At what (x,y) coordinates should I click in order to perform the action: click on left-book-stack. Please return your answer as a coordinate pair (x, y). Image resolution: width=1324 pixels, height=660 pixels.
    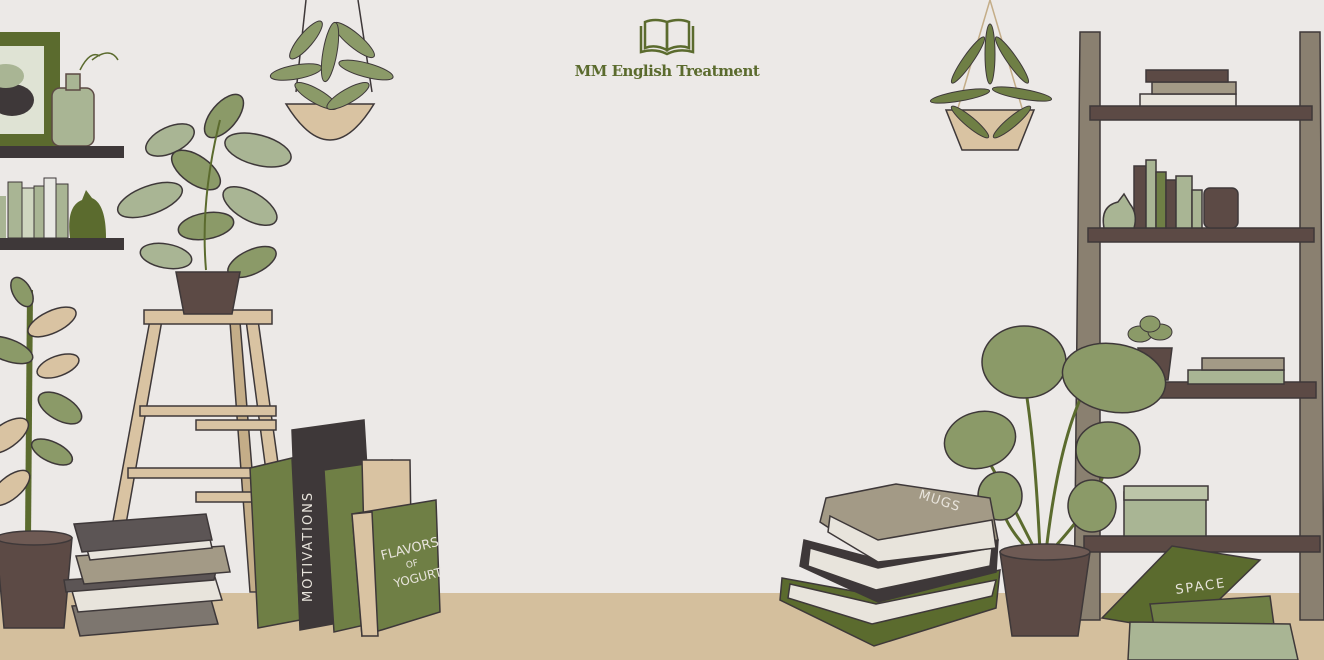
    Looking at the image, I should click on (147, 575).